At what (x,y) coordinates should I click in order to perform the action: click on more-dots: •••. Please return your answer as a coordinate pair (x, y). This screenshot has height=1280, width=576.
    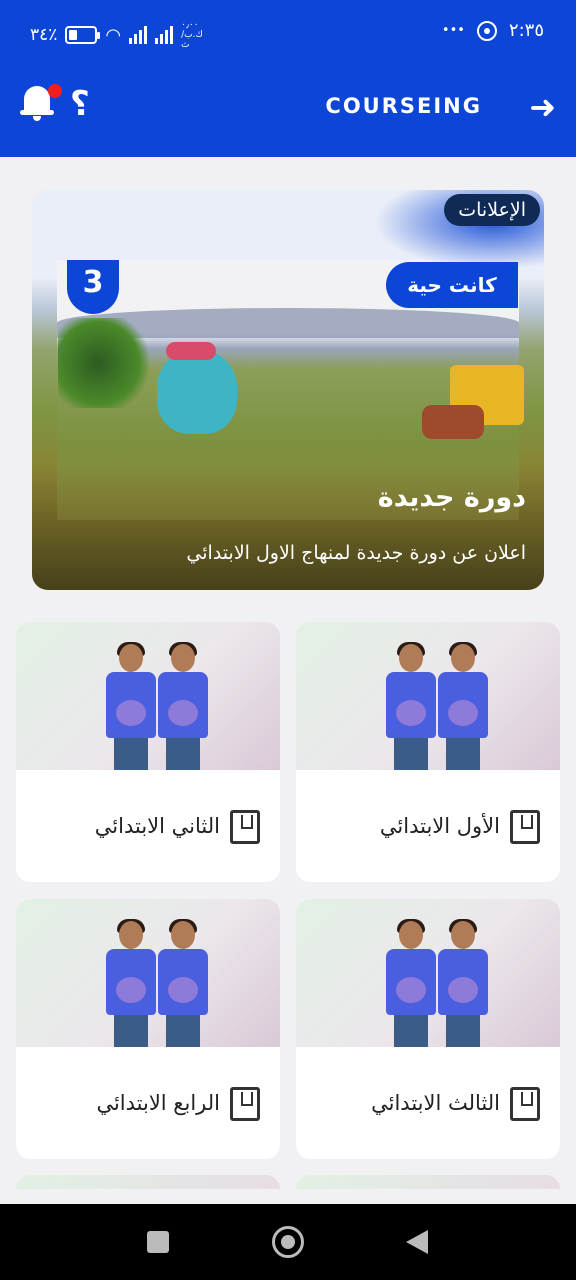
    Looking at the image, I should click on (453, 30).